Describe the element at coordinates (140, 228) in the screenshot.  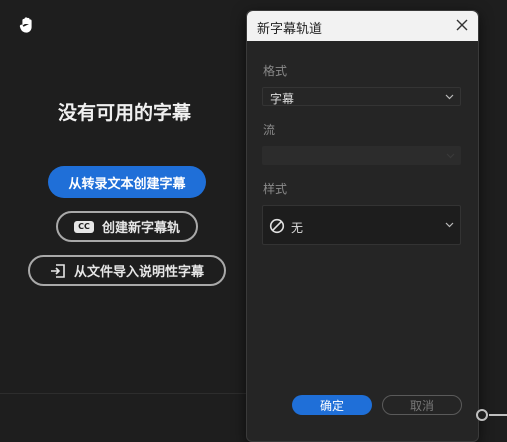
I see `create-caption-track-label: 创建新字幕轨` at that location.